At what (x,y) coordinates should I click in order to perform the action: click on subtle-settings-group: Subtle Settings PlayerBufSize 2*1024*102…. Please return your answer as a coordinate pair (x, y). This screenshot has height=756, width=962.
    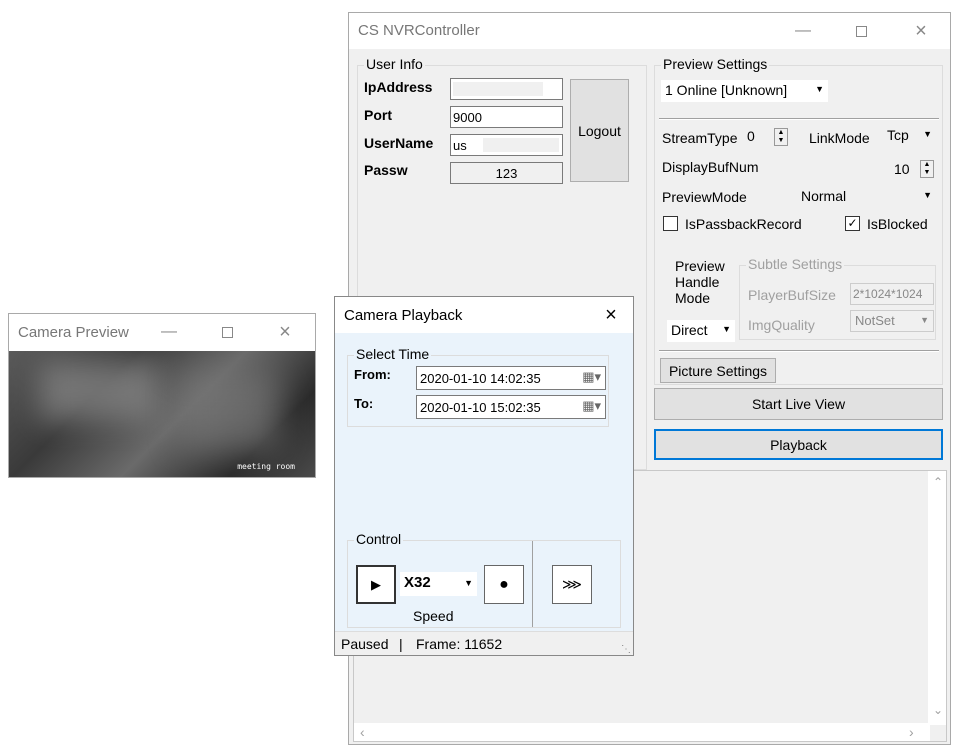
    Looking at the image, I should click on (837, 298).